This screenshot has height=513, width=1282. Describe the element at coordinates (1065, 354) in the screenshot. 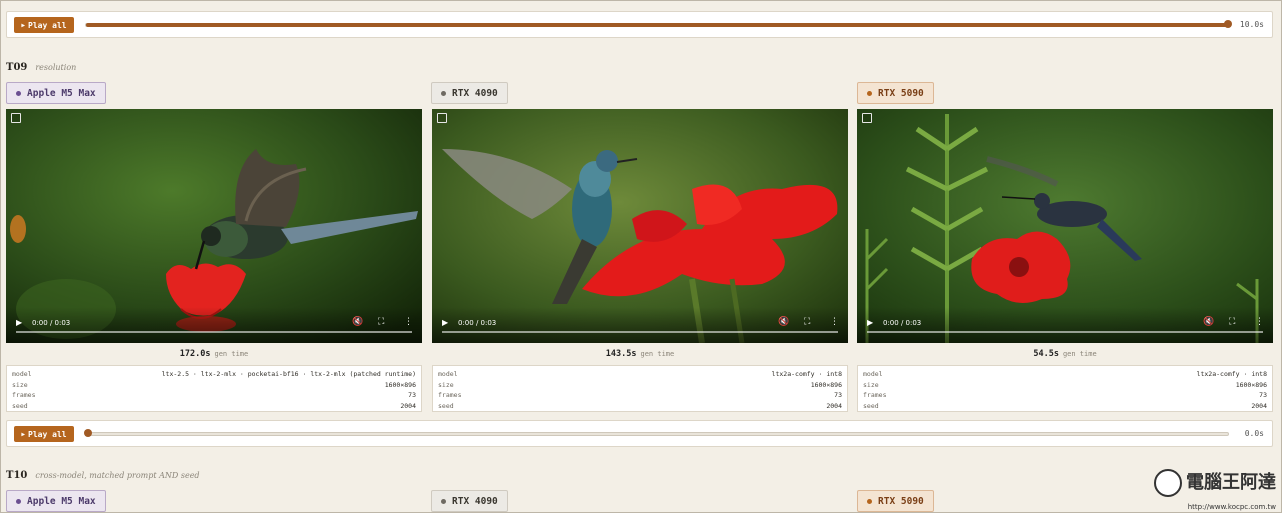

I see `gen-time-5090: 54.5s gen time` at that location.